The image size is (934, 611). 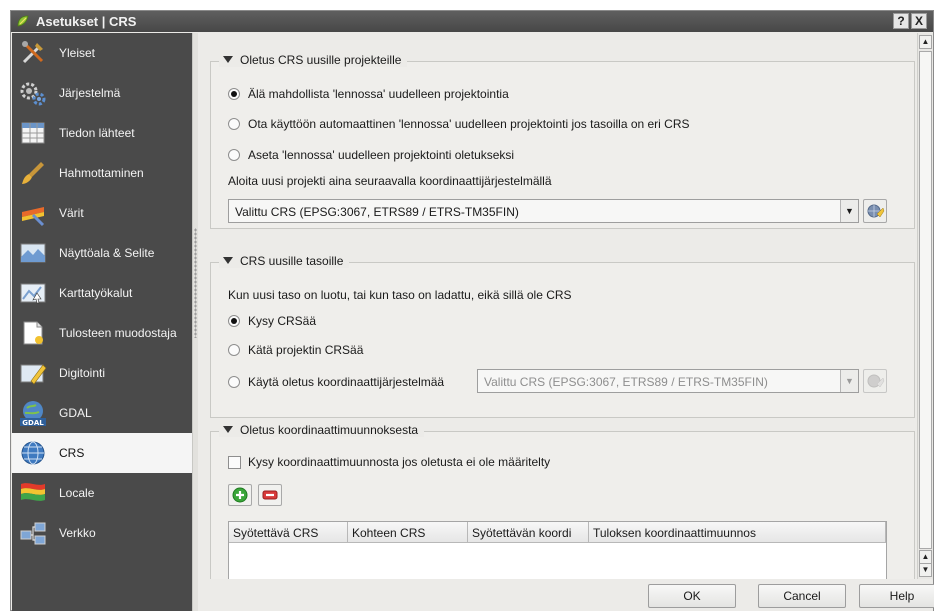 I want to click on radio-label: Käytä oletus koordinaattijärjestelmää, so click(x=346, y=382).